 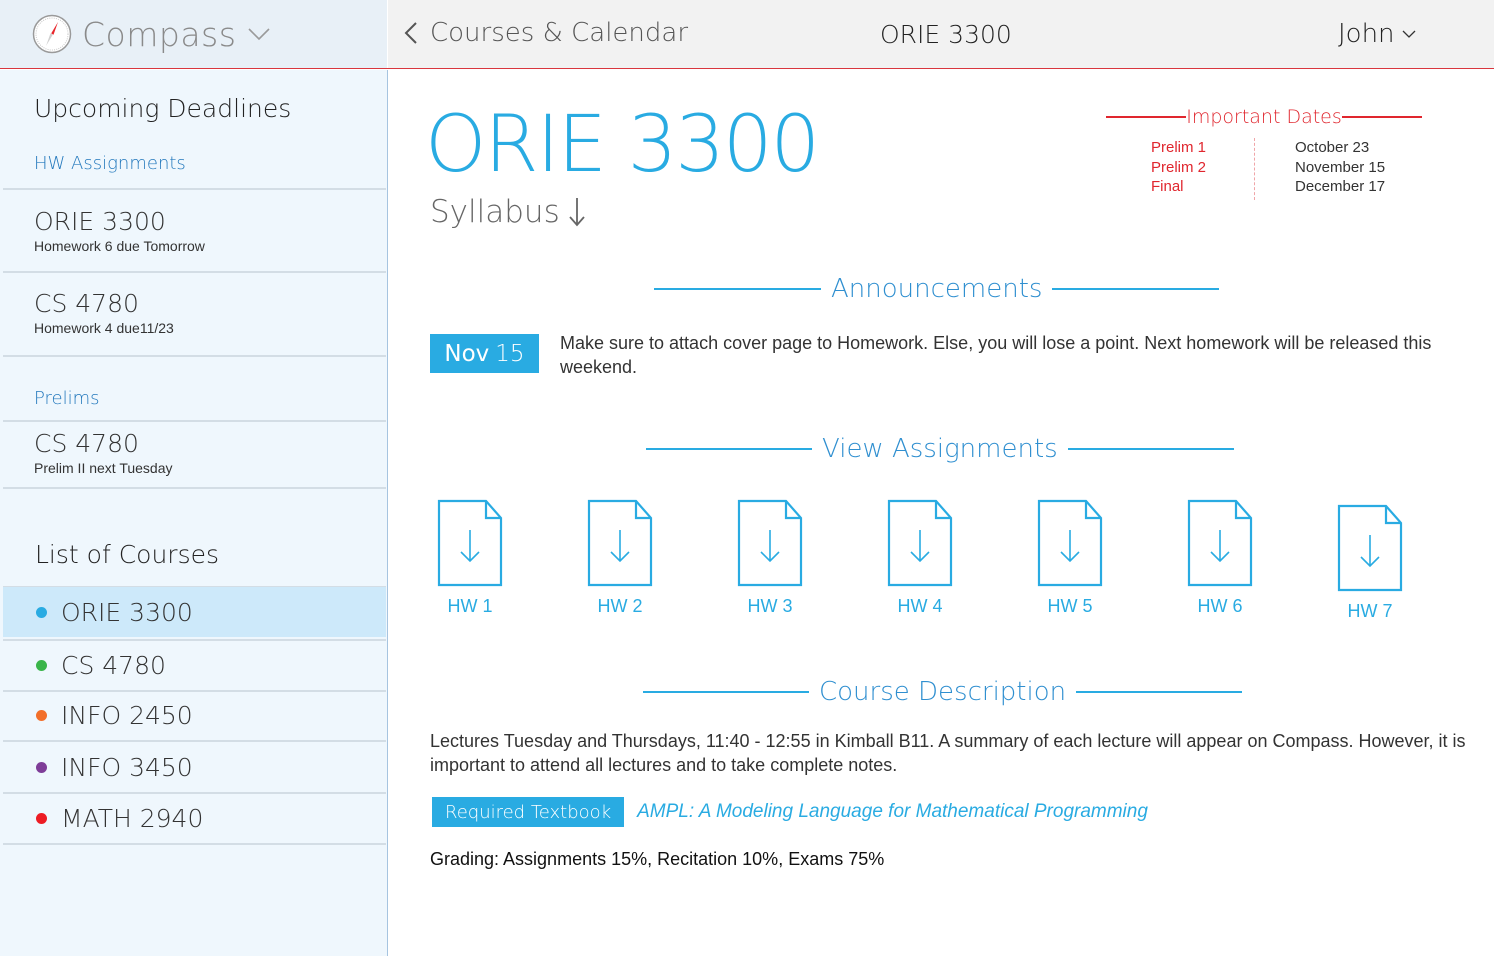 What do you see at coordinates (1370, 611) in the screenshot?
I see `assignment-label: HW 7` at bounding box center [1370, 611].